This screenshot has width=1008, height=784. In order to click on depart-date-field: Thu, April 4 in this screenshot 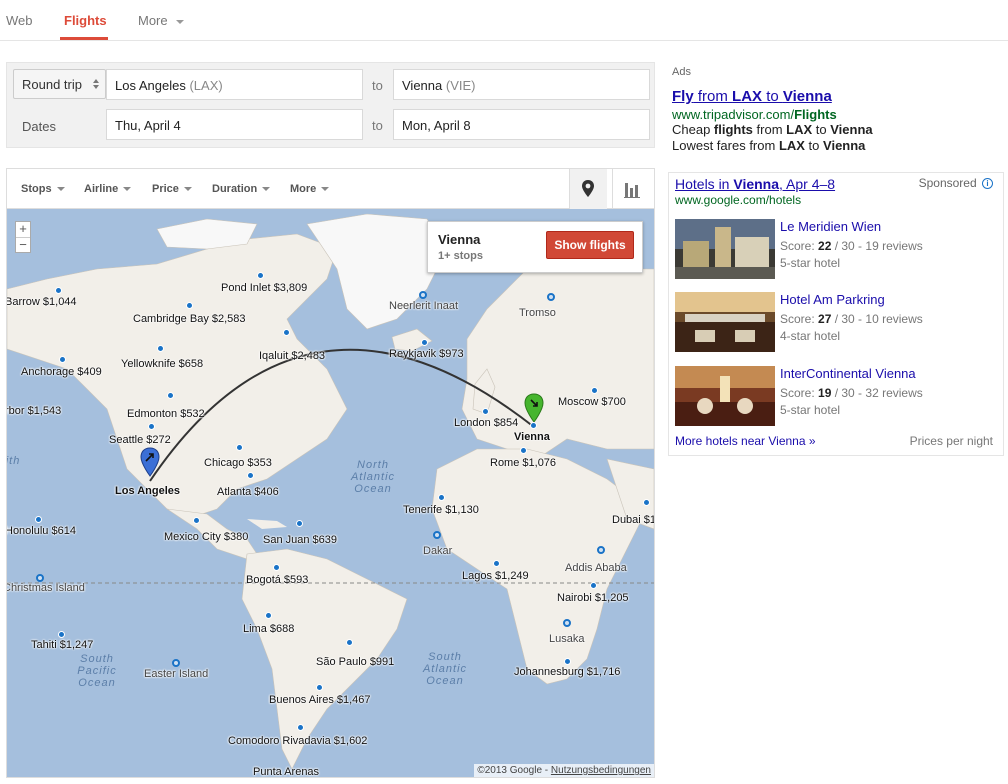, I will do `click(234, 124)`.